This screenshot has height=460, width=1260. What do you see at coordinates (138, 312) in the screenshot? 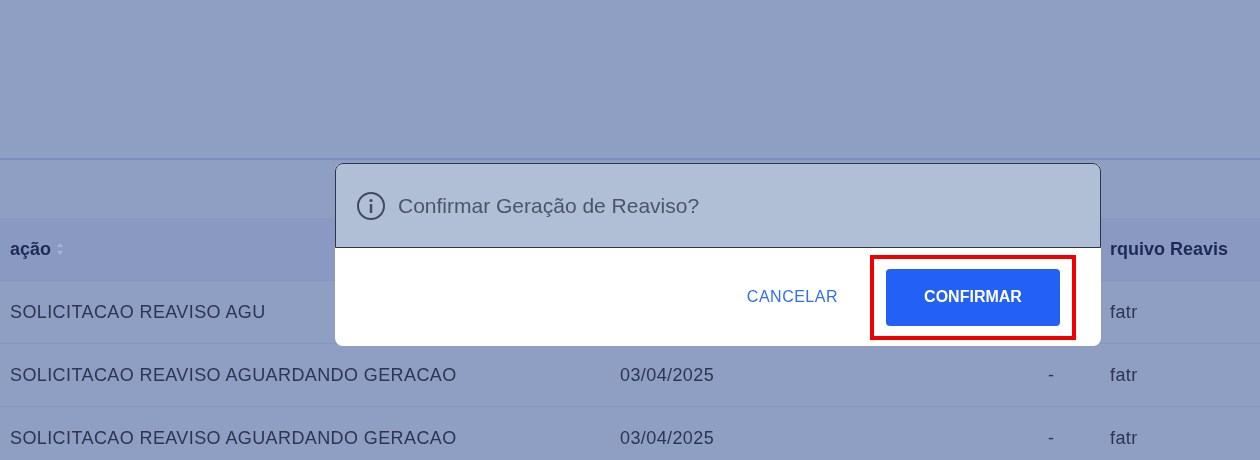
I see `table-cell: SOLICITACAO REAVISO AGU` at bounding box center [138, 312].